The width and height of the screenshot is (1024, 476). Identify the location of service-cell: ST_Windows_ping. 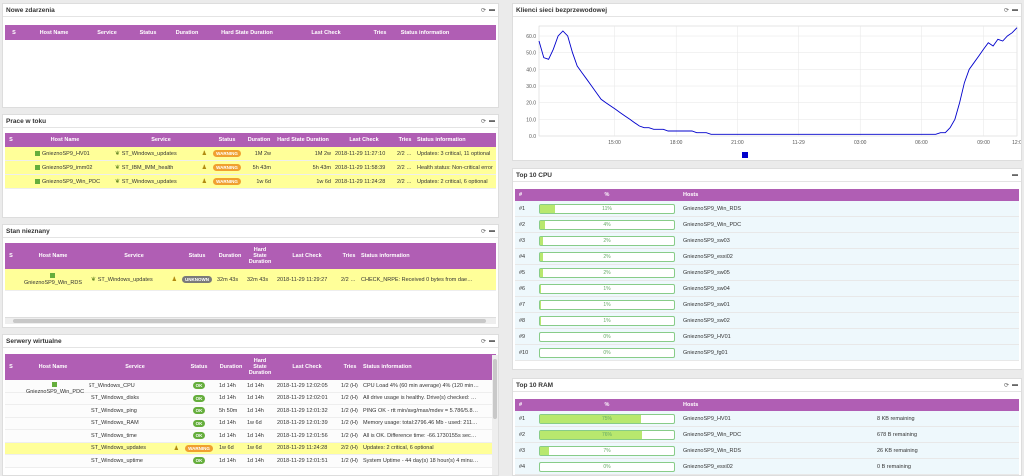
(135, 411).